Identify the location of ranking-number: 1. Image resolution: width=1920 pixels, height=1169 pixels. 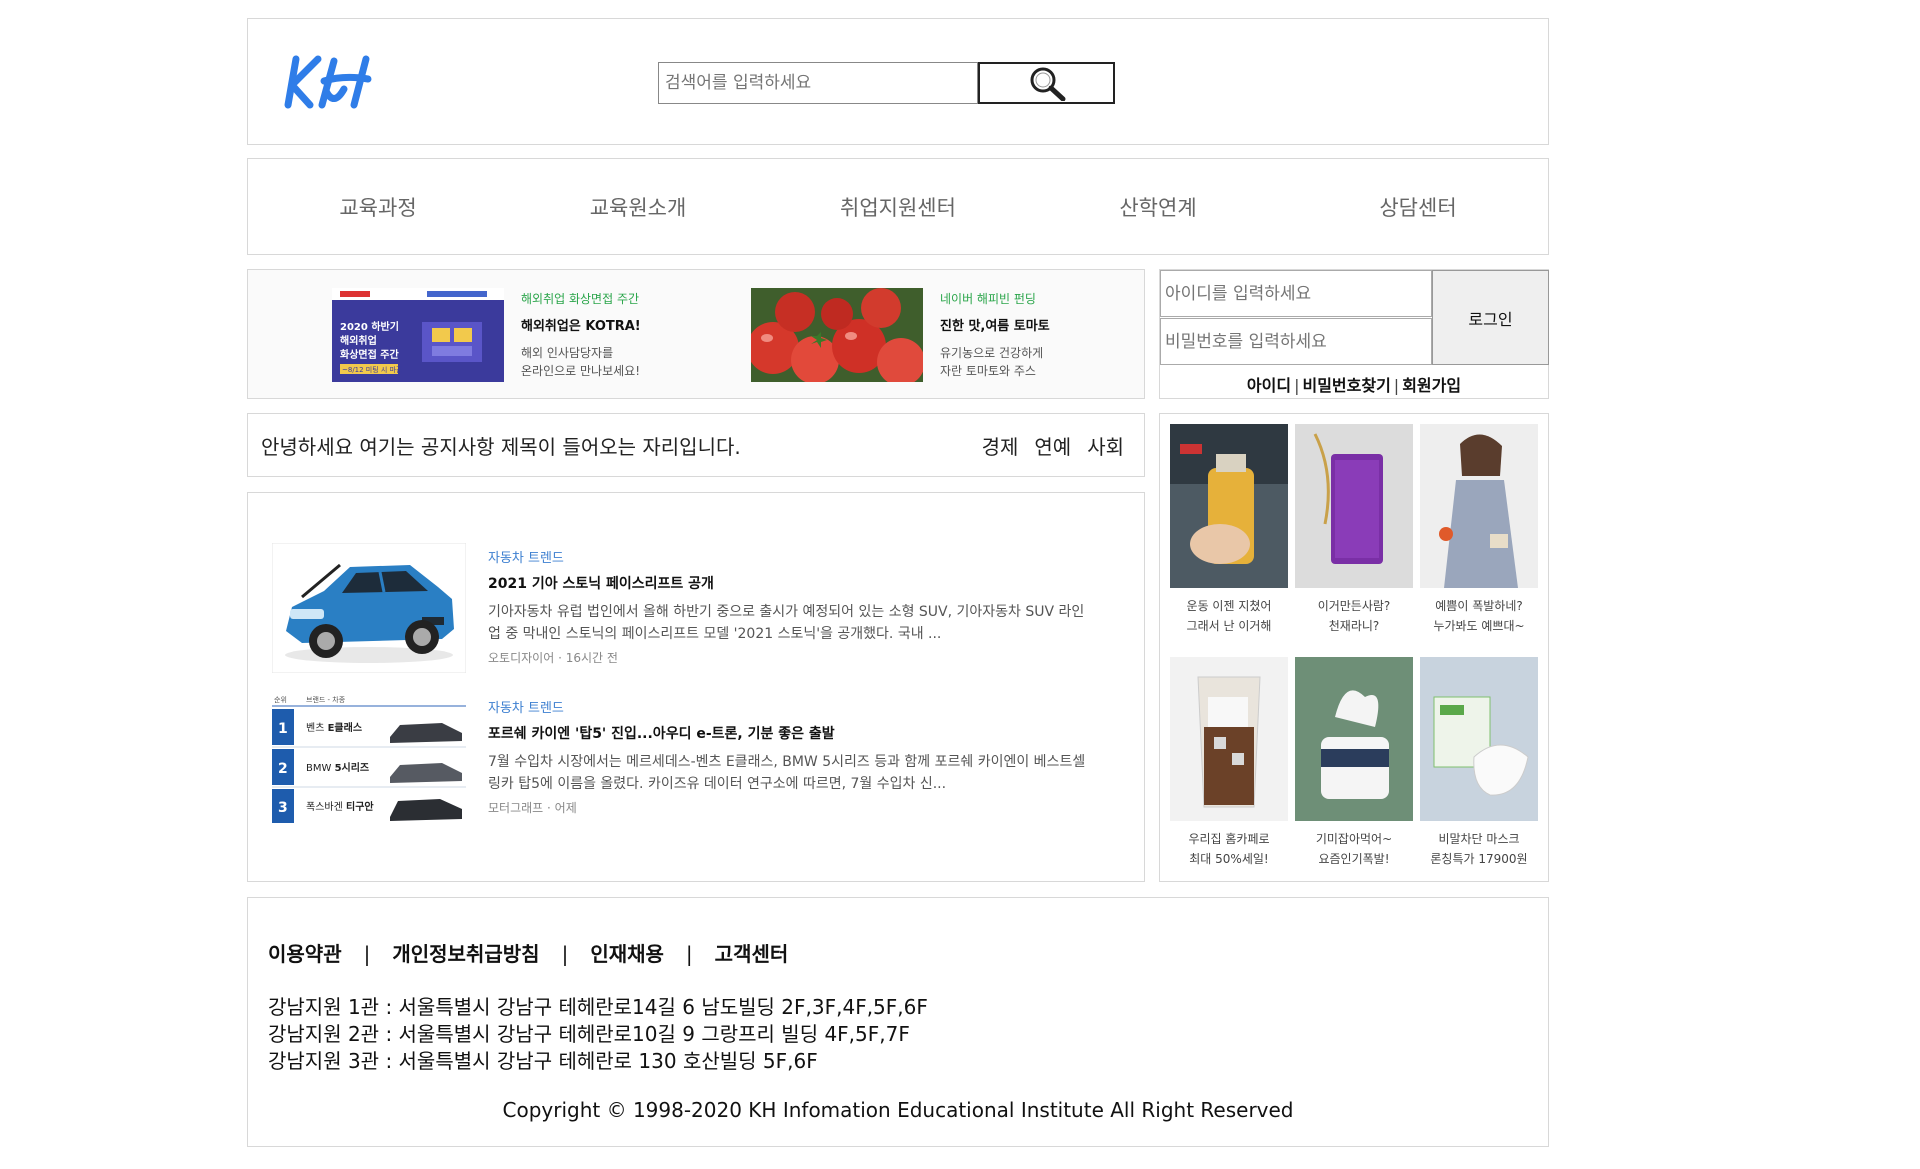
(283, 729).